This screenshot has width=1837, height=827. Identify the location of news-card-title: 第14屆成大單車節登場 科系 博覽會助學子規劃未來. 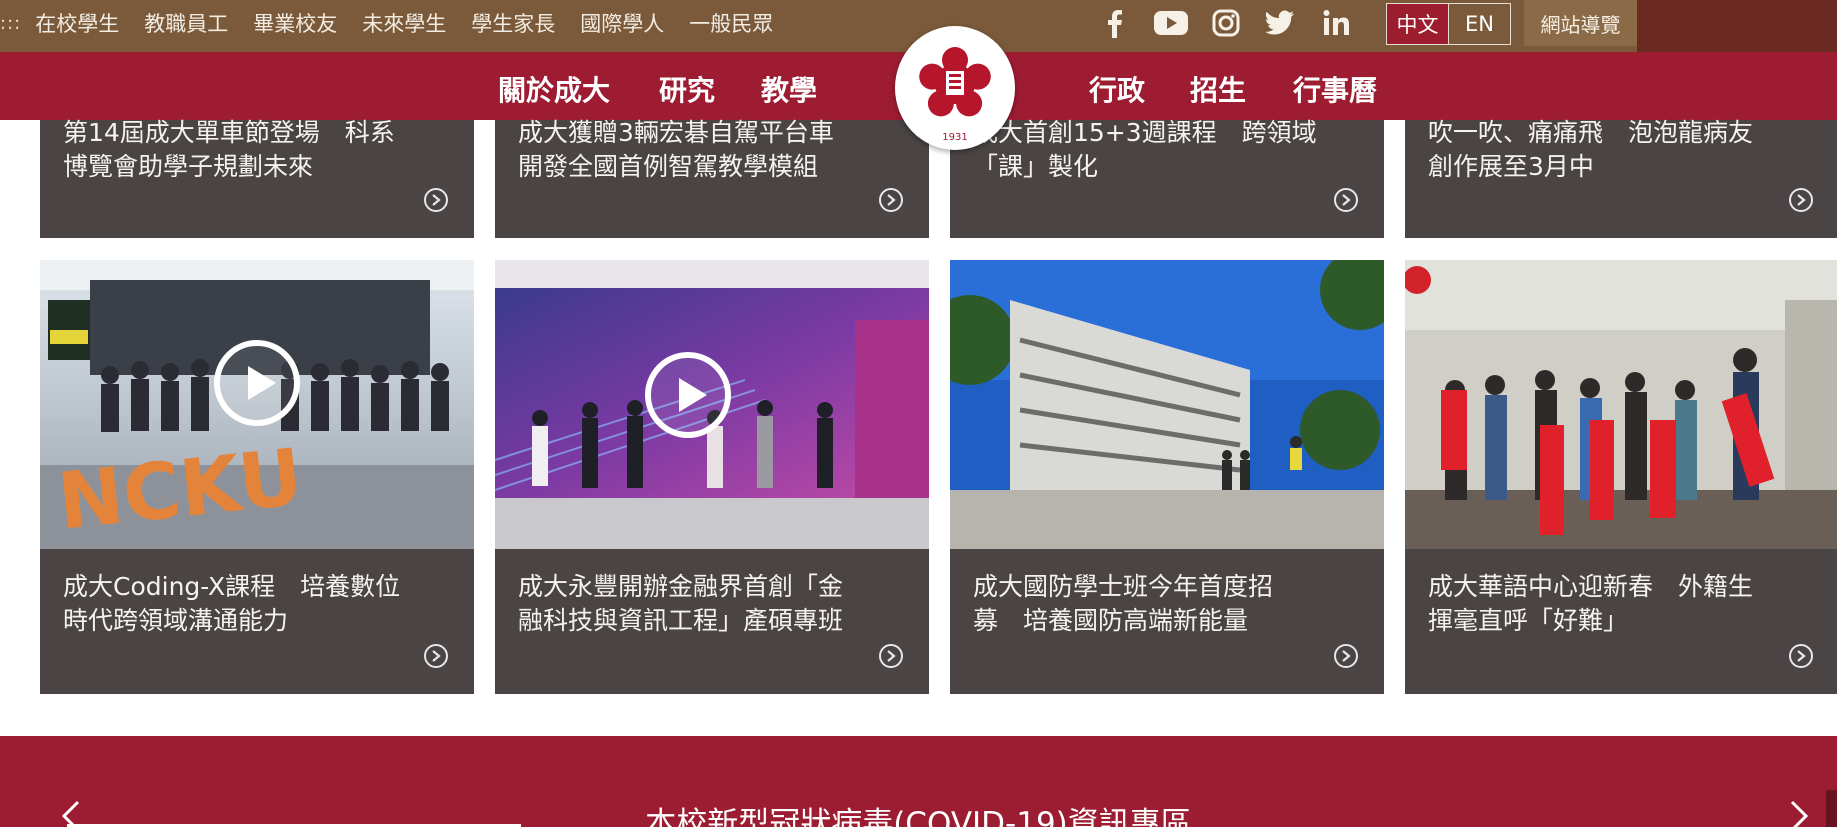
(260, 150).